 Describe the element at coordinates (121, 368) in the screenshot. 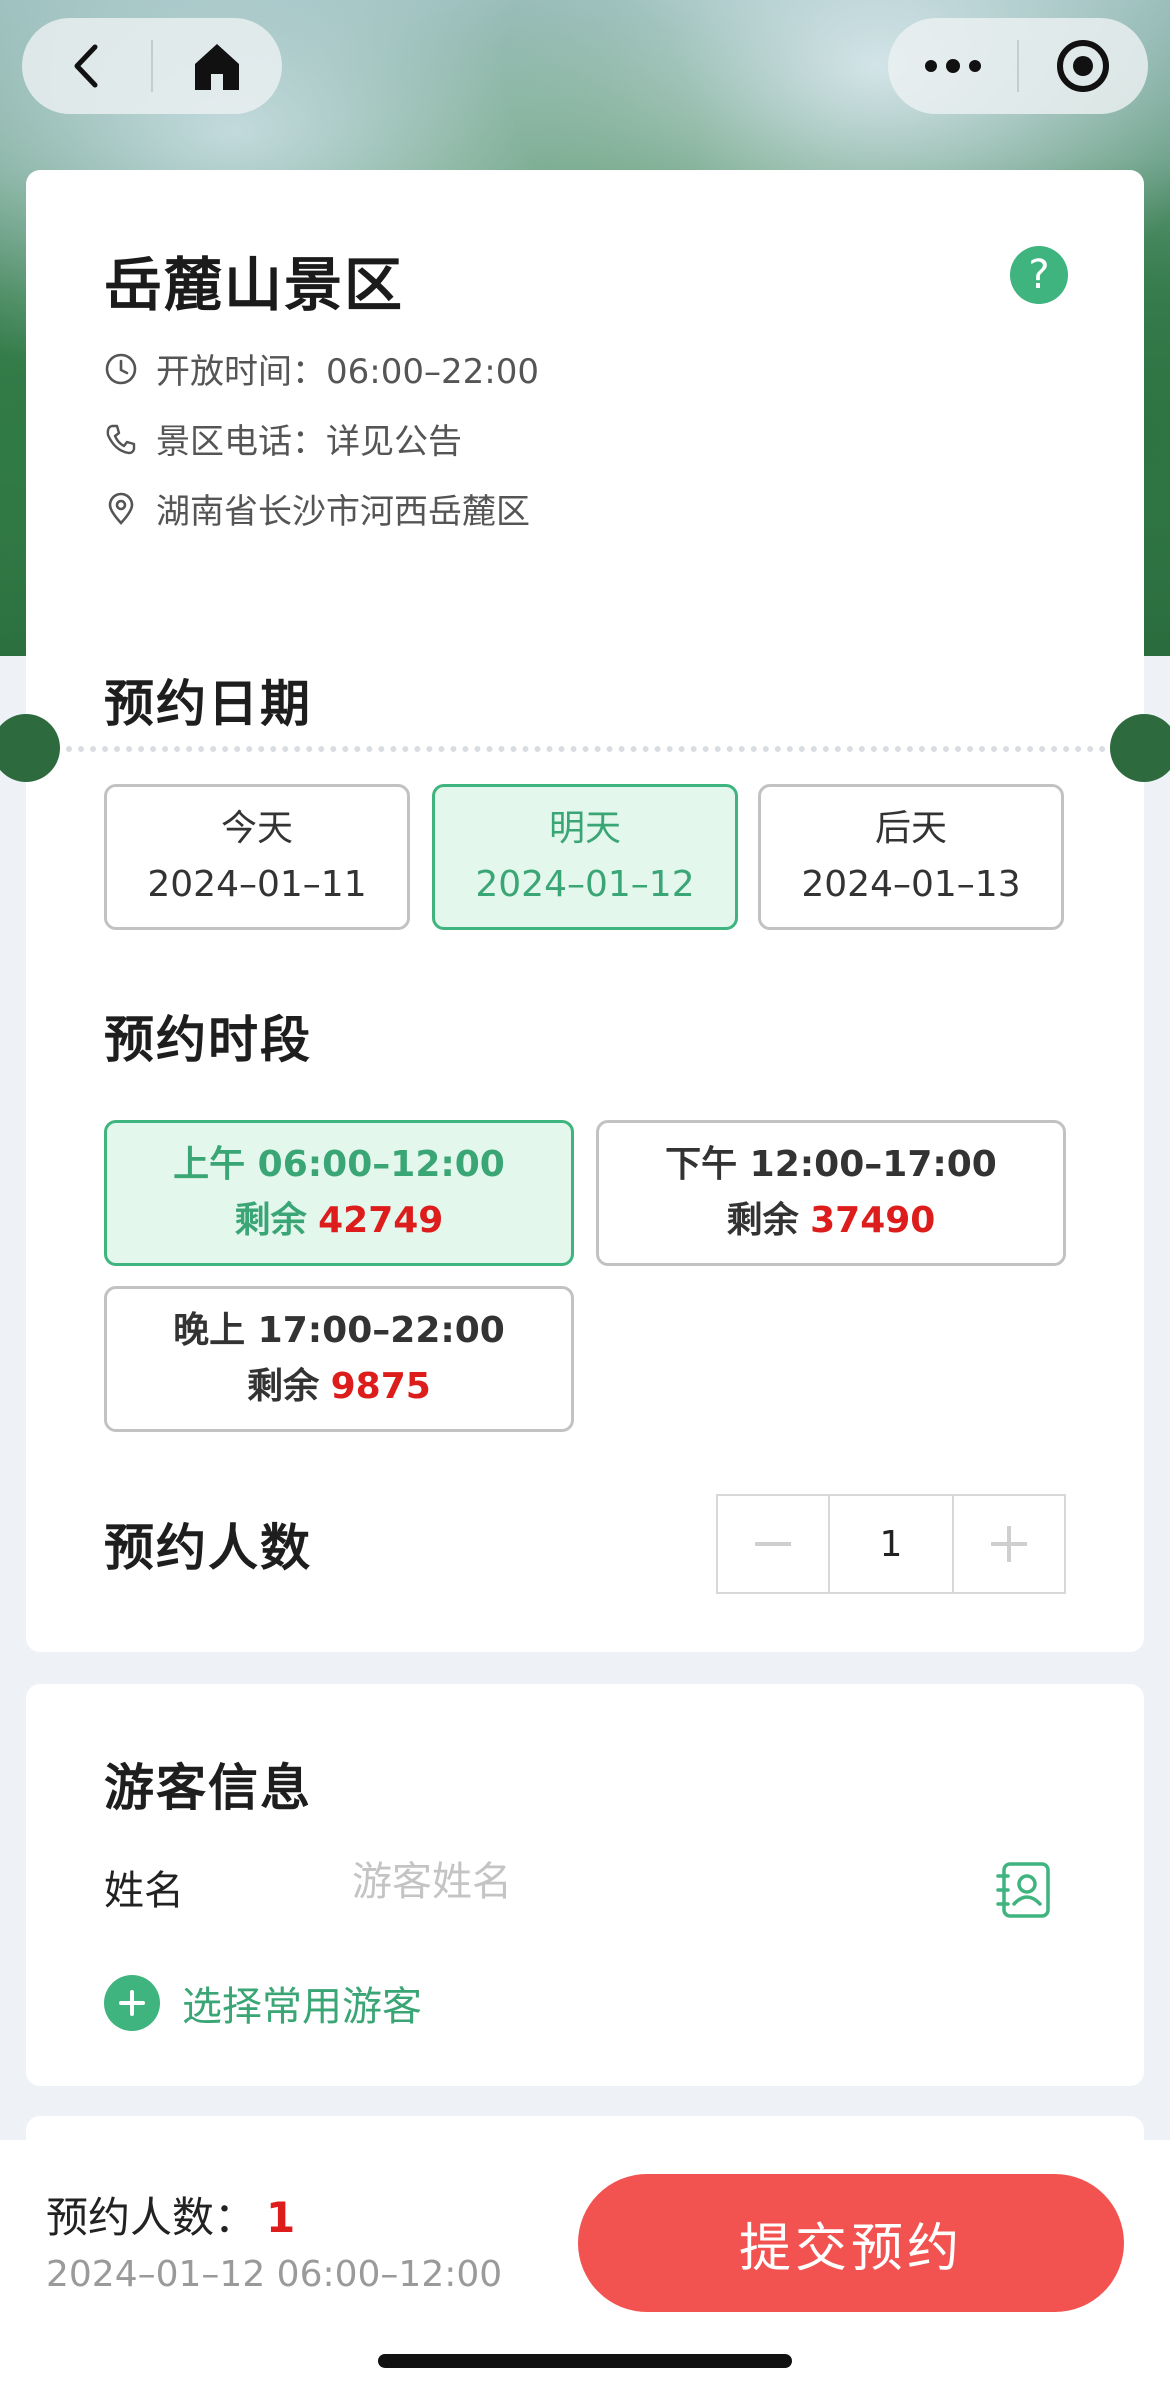

I see `clock-icon` at that location.